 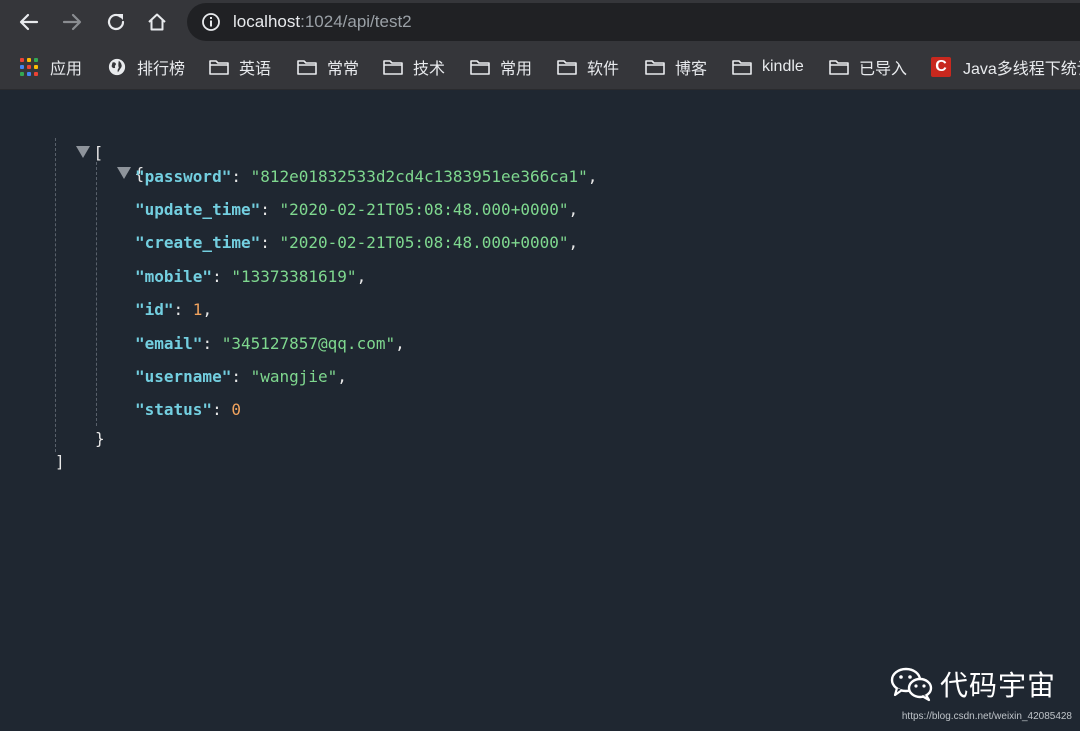 What do you see at coordinates (183, 176) in the screenshot?
I see `json-key: "password"` at bounding box center [183, 176].